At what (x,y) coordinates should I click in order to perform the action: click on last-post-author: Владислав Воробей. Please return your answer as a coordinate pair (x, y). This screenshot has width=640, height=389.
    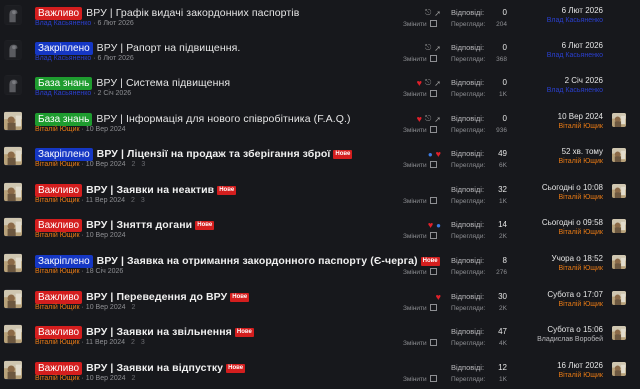
    Looking at the image, I should click on (554, 340).